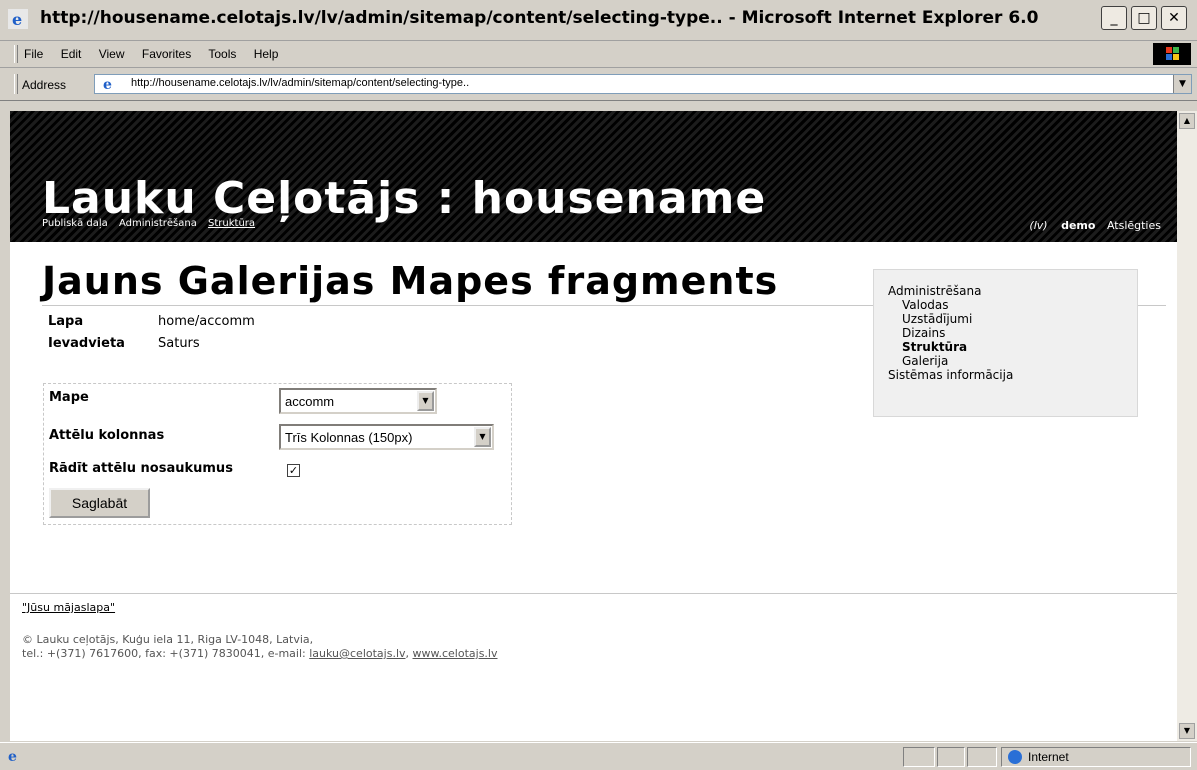 The height and width of the screenshot is (770, 1197). What do you see at coordinates (33, 54) in the screenshot?
I see `menu-file: File` at bounding box center [33, 54].